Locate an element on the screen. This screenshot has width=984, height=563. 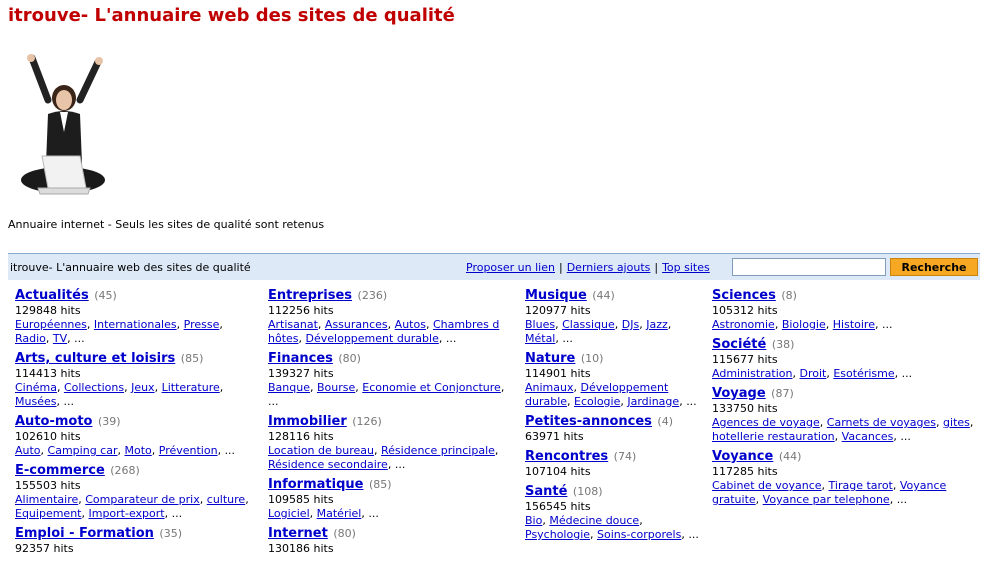
category-link: Informatique is located at coordinates (315, 484).